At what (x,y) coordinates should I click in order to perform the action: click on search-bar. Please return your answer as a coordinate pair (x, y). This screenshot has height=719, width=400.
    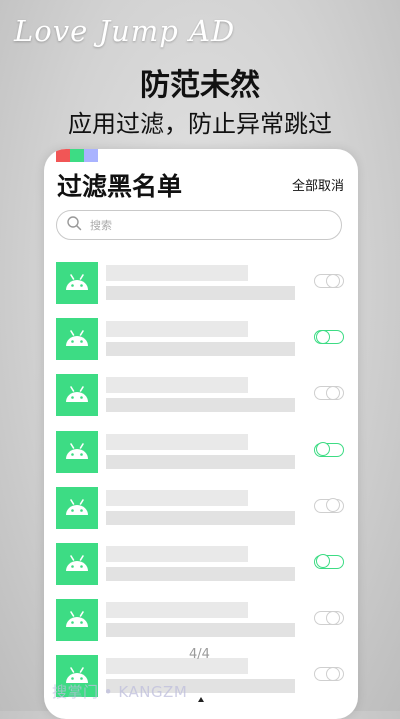
    Looking at the image, I should click on (199, 225).